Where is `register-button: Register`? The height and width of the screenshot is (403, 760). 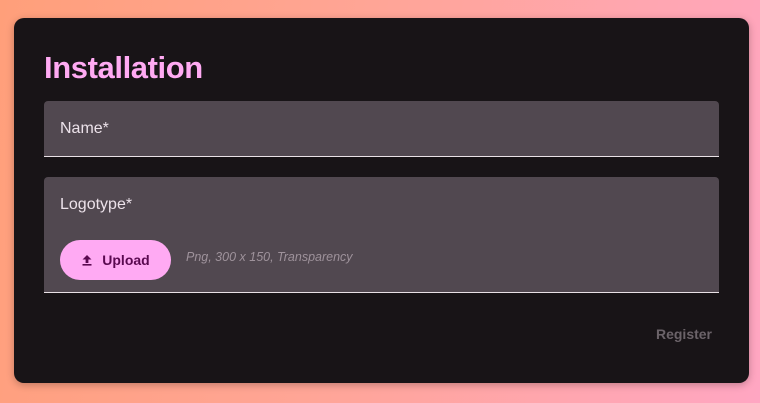 register-button: Register is located at coordinates (684, 334).